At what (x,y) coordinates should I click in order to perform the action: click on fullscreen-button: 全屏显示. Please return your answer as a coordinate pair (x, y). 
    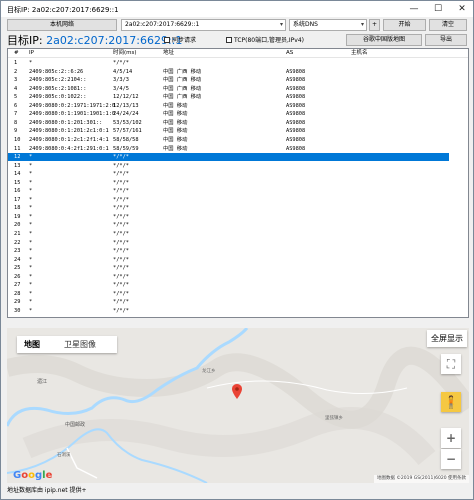
    Looking at the image, I should click on (447, 338).